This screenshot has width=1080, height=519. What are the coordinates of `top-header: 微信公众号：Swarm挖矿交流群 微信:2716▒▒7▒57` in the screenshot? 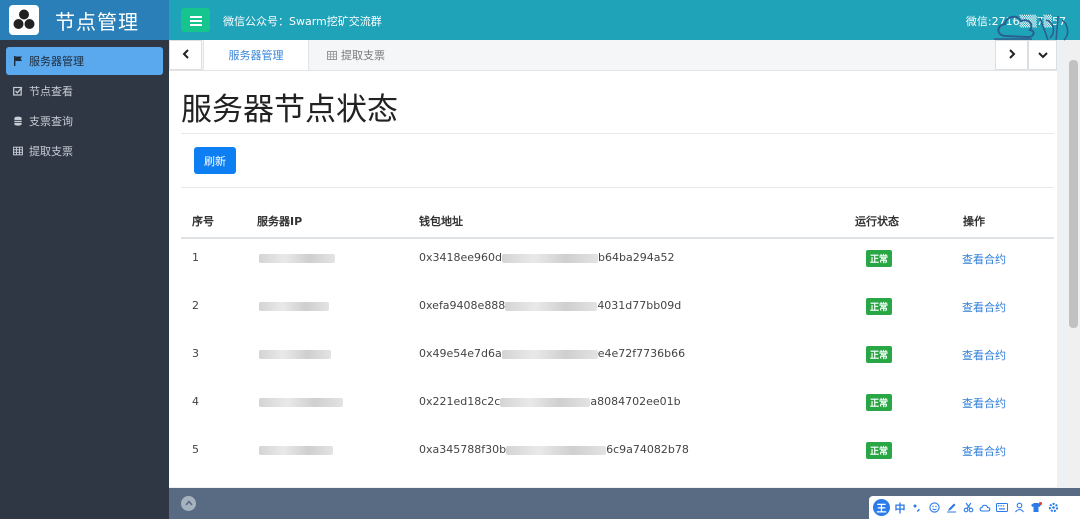 It's located at (624, 20).